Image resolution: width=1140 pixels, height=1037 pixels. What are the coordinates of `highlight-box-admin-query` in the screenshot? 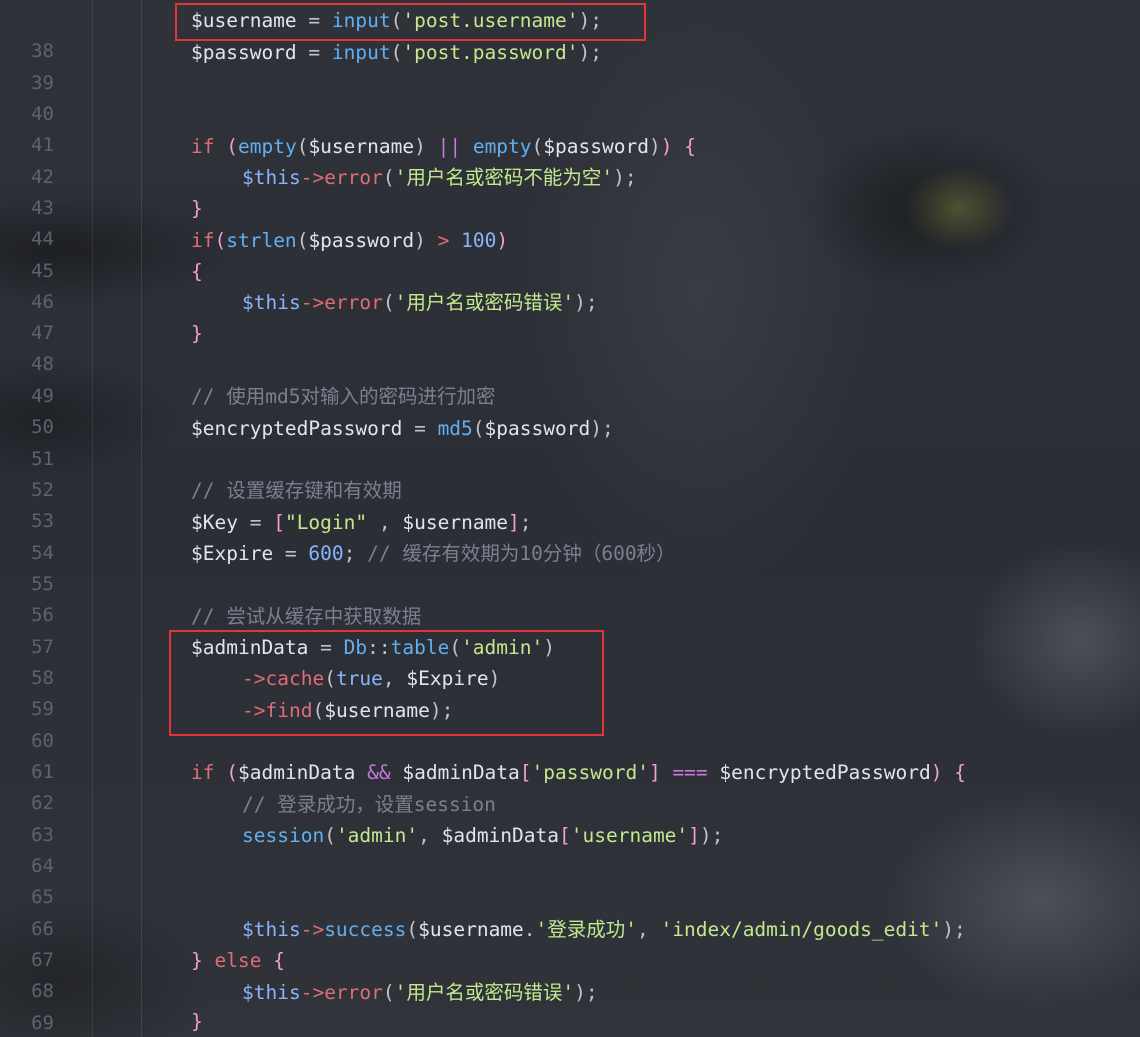 It's located at (386, 683).